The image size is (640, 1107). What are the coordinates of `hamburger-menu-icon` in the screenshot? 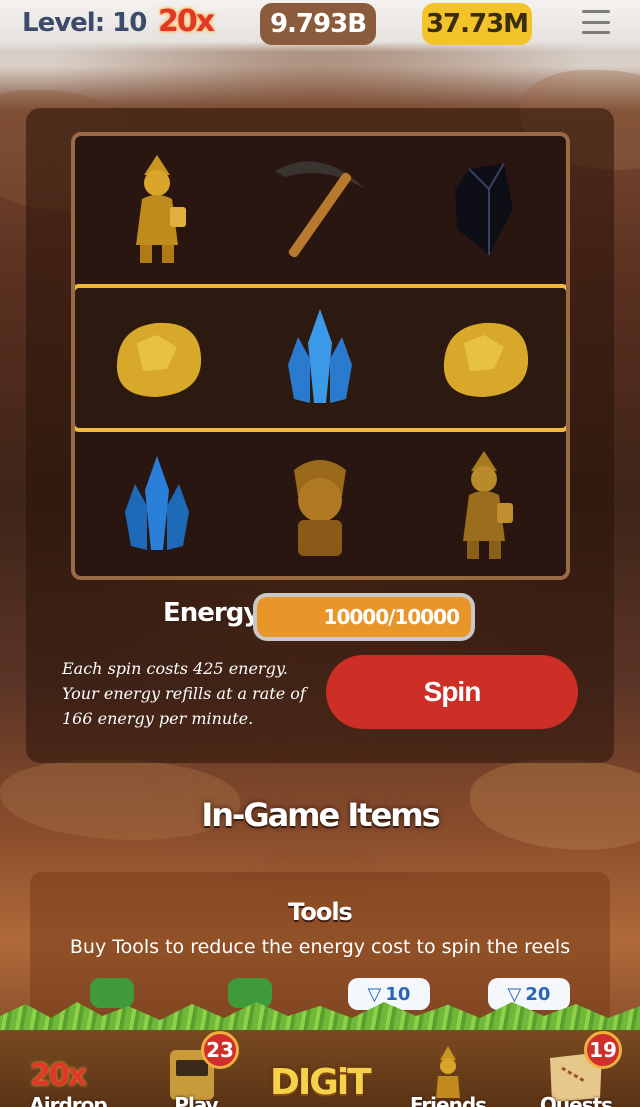 It's located at (596, 22).